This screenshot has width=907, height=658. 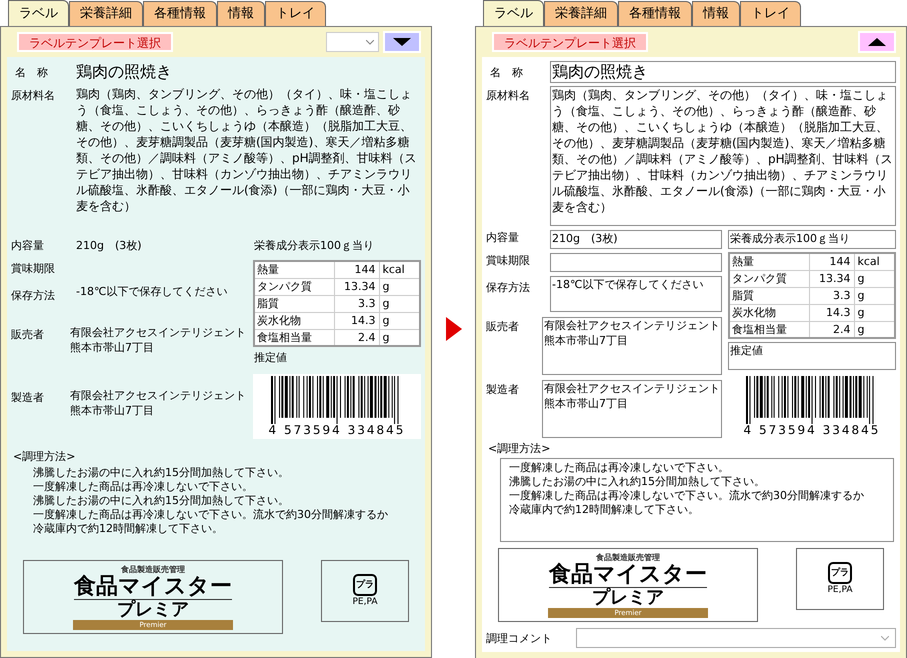 What do you see at coordinates (454, 329) in the screenshot?
I see `arrow-right-icon` at bounding box center [454, 329].